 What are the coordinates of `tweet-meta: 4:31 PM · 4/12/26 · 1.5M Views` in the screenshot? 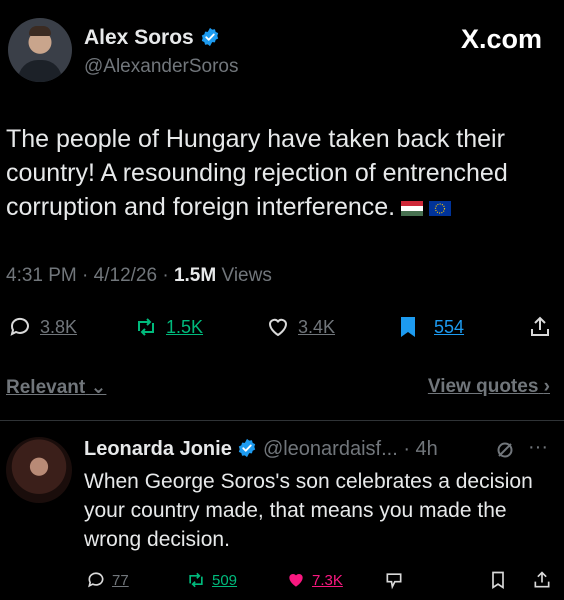 It's located at (139, 275).